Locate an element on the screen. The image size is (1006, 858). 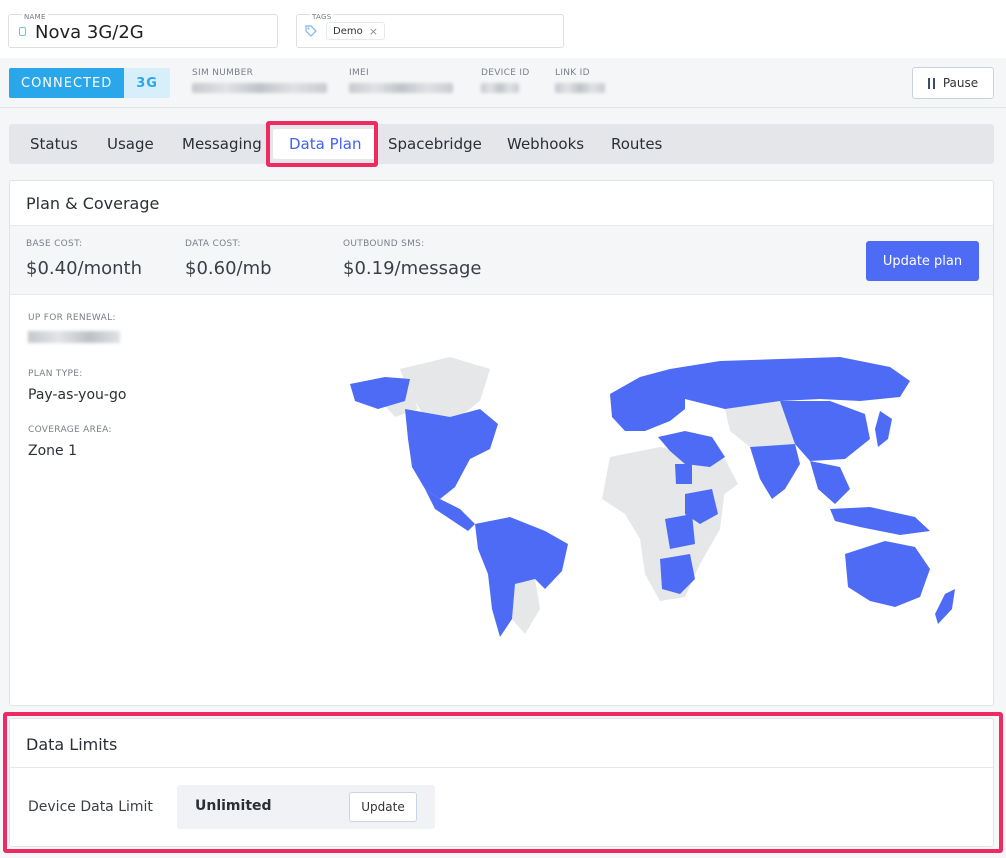
imei-meta: IMEI is located at coordinates (401, 80).